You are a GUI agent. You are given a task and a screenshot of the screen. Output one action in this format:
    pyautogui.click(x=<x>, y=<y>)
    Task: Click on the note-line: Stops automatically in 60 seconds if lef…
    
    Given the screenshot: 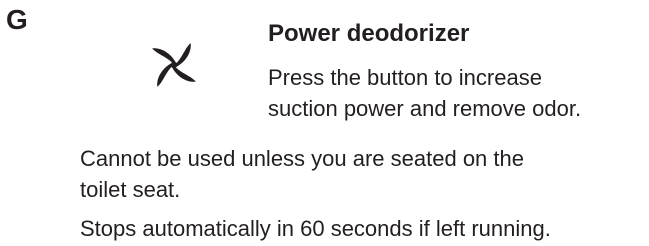 What is the action you would take?
    pyautogui.click(x=315, y=228)
    